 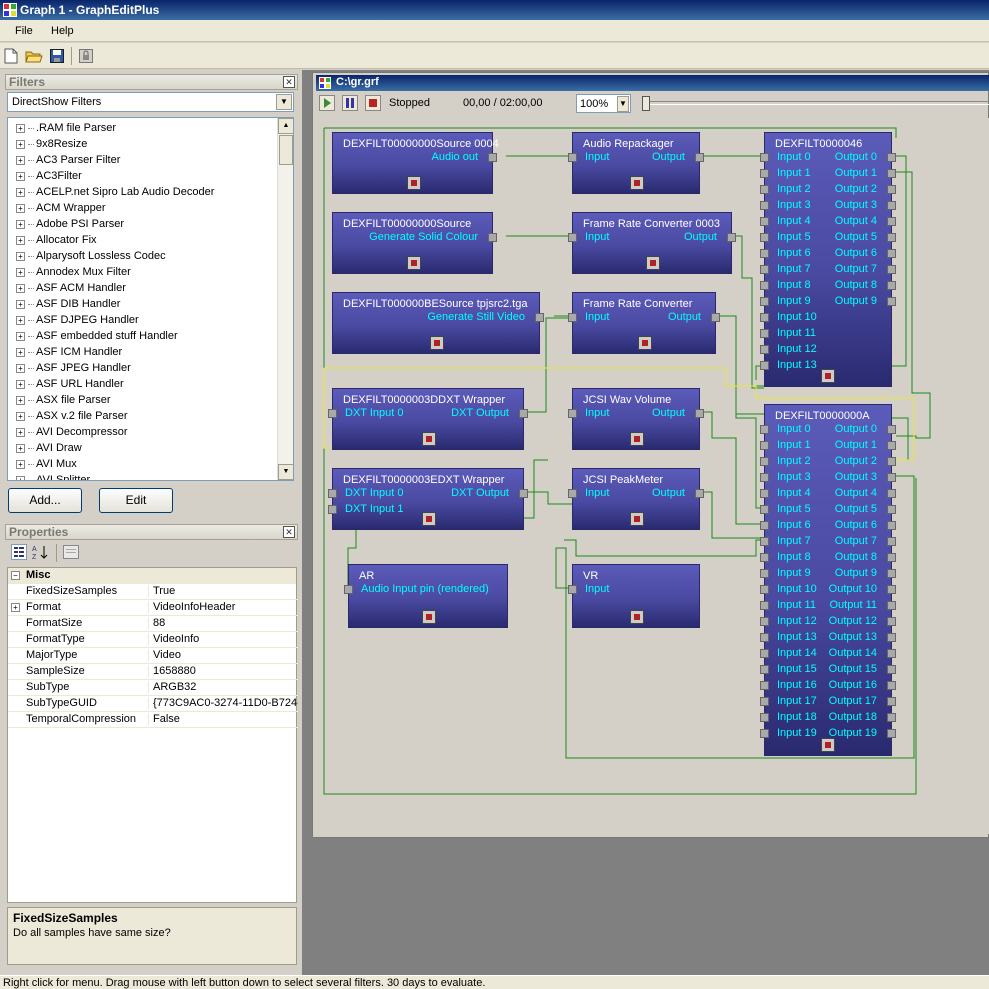 What do you see at coordinates (223, 591) in the screenshot?
I see `property-value: True` at bounding box center [223, 591].